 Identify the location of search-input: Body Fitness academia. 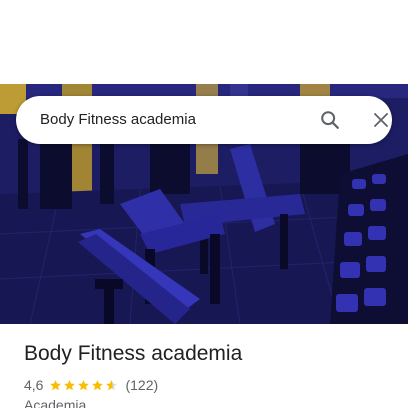
(118, 120).